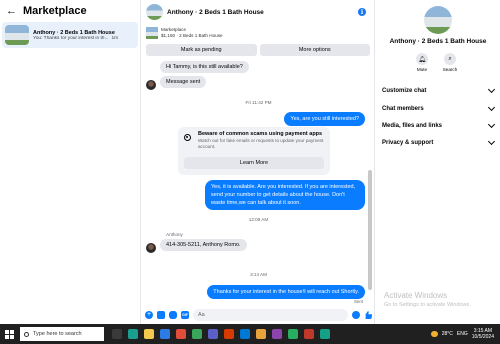 This screenshot has height=344, width=500. I want to click on language-indicator: ENG, so click(462, 334).